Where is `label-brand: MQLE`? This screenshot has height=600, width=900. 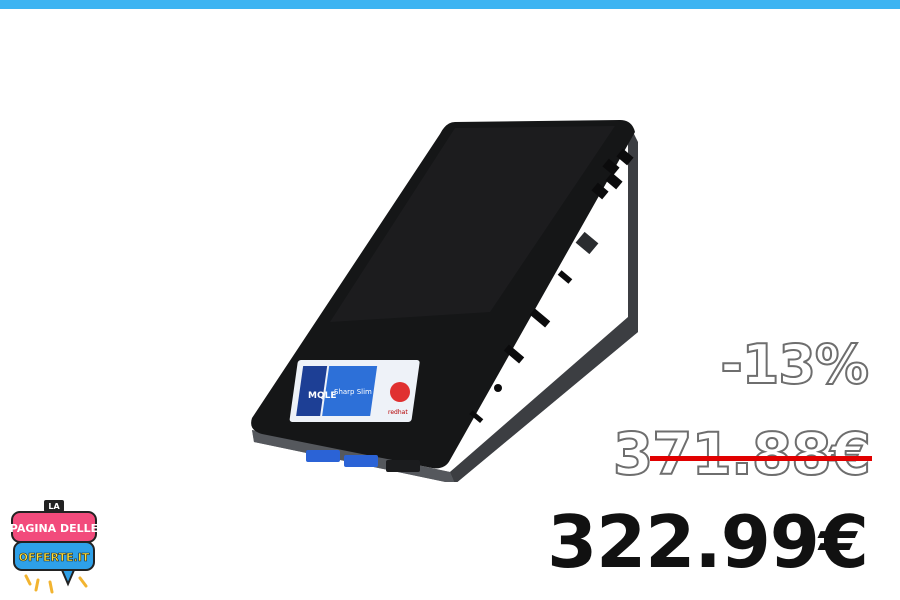
label-brand: MQLE is located at coordinates (322, 396).